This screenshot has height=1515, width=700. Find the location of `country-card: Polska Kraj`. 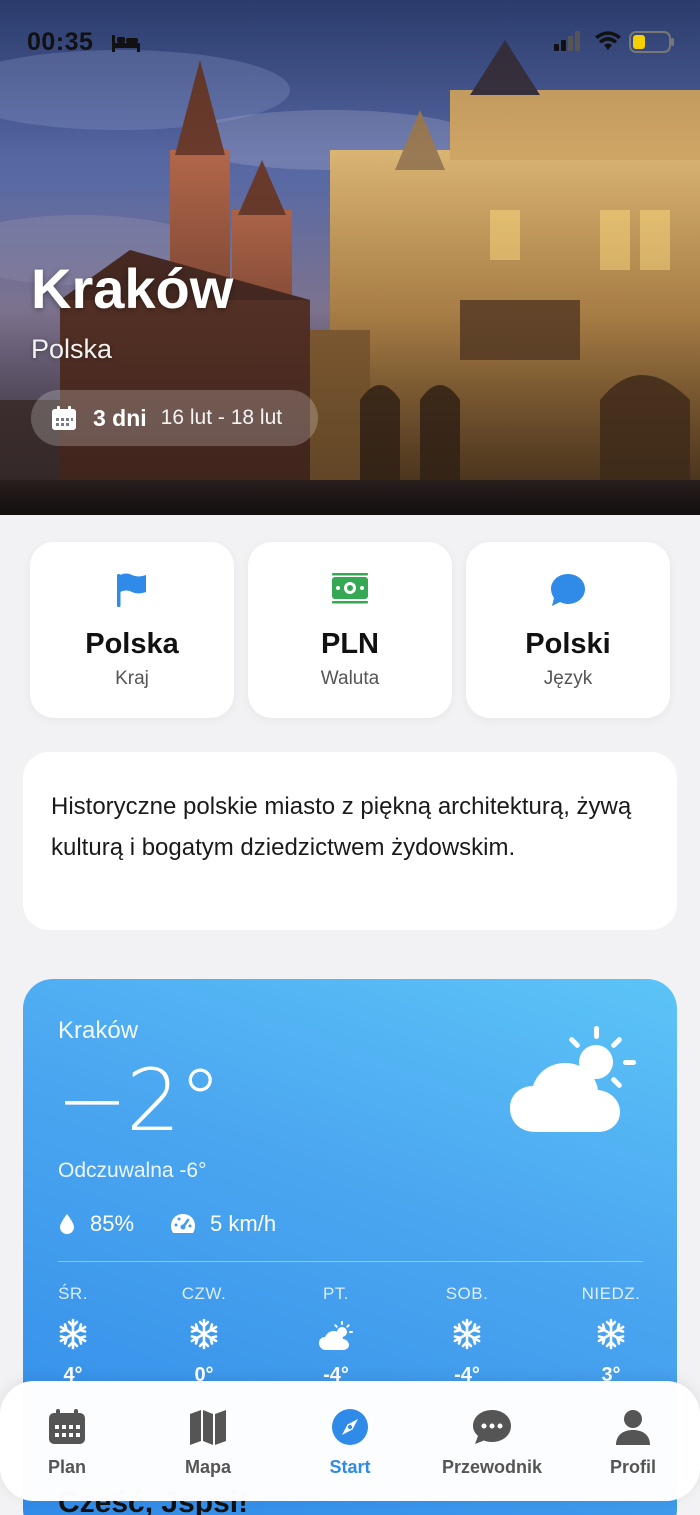

country-card: Polska Kraj is located at coordinates (132, 630).